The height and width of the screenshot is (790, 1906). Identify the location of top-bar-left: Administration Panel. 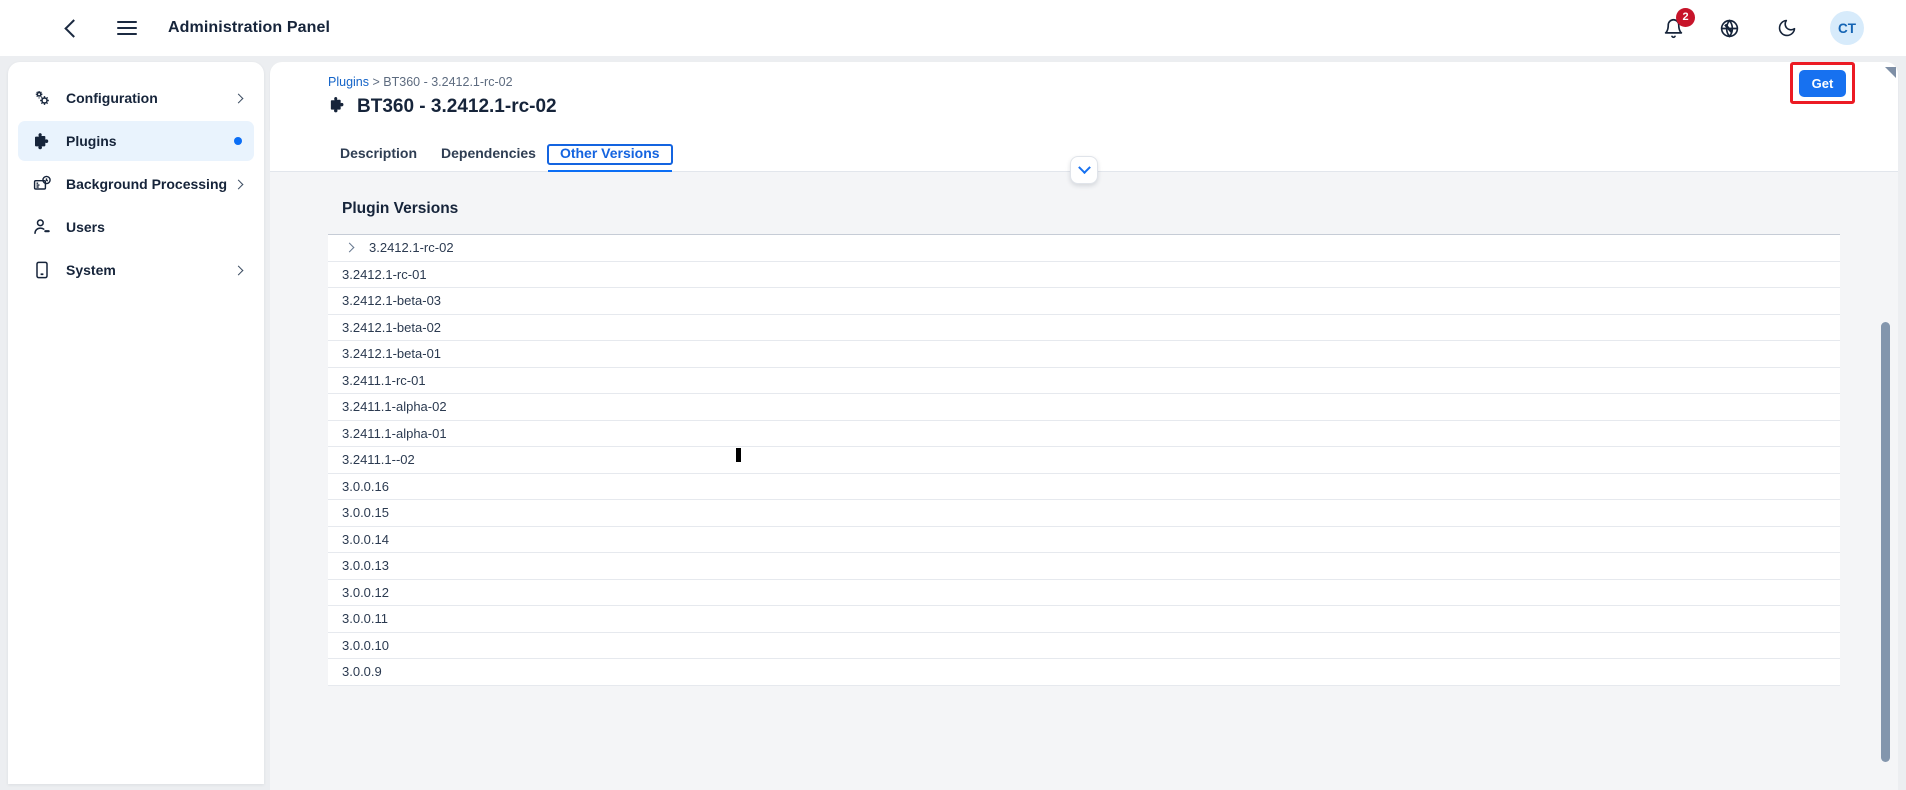
(165, 28).